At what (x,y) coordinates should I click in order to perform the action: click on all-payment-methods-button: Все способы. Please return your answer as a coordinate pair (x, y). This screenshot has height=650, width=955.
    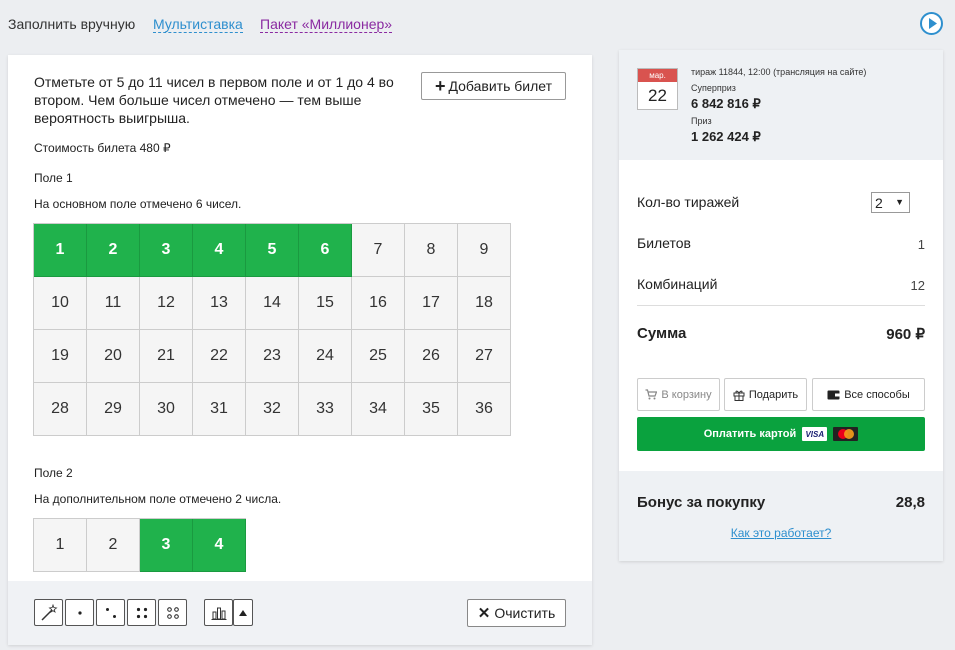
    Looking at the image, I should click on (868, 394).